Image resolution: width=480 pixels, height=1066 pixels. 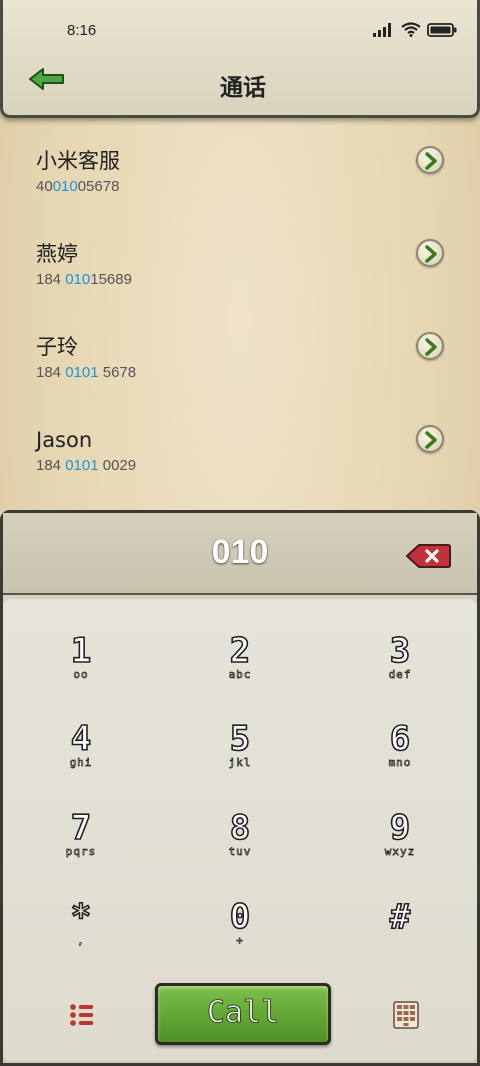 I want to click on contact-name: Jason, so click(x=64, y=440).